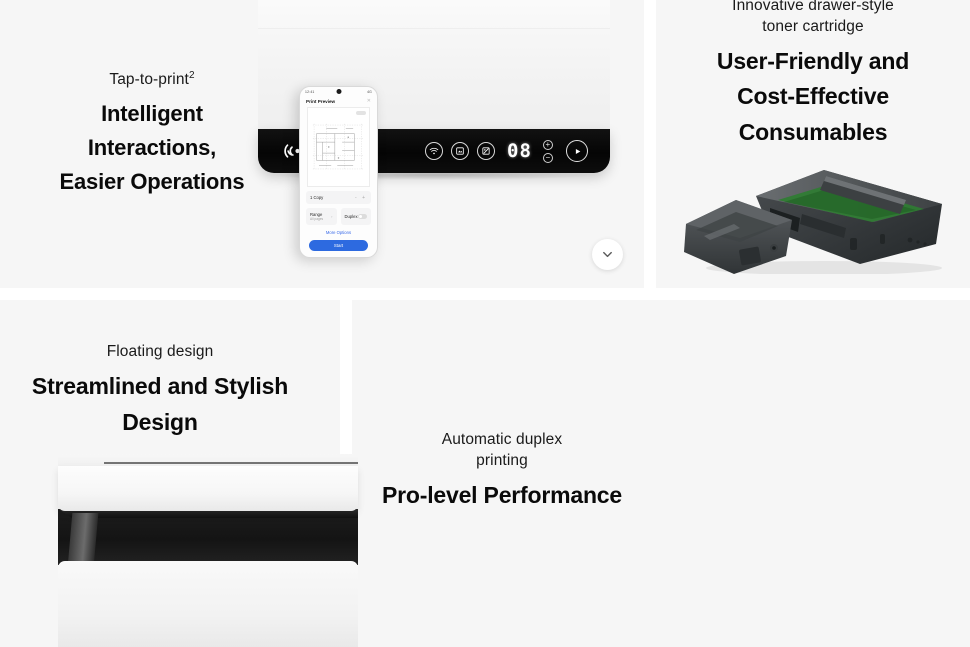 This screenshot has height=647, width=970. I want to click on copies-stepper-control: - +, so click(361, 198).